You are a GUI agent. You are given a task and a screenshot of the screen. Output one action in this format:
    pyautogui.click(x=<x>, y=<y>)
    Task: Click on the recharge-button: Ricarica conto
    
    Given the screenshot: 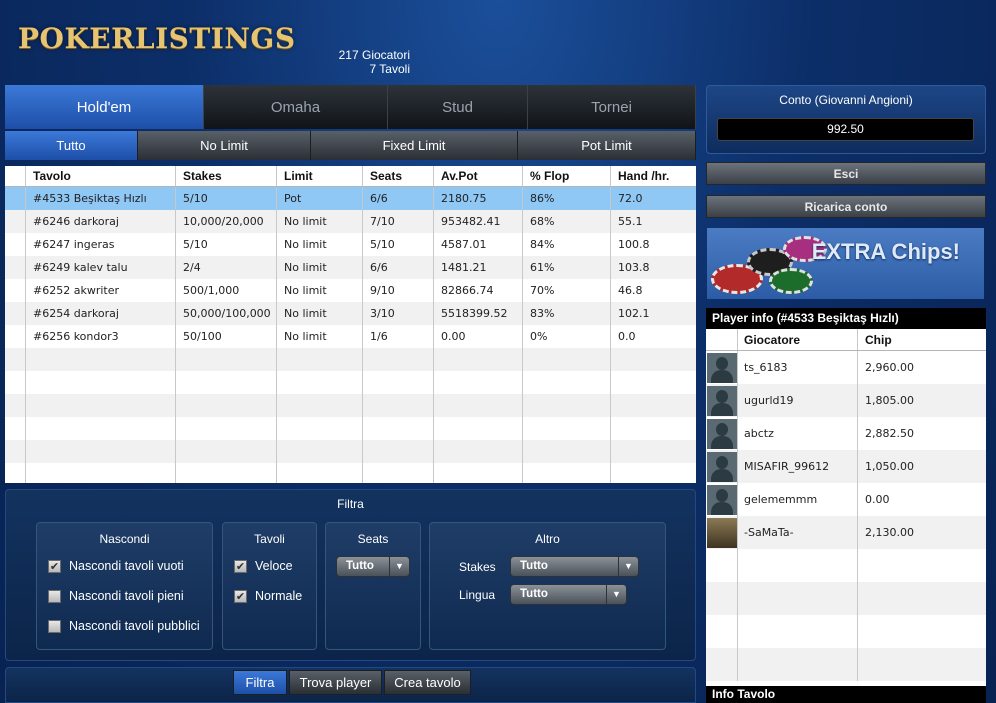 What is the action you would take?
    pyautogui.click(x=846, y=206)
    